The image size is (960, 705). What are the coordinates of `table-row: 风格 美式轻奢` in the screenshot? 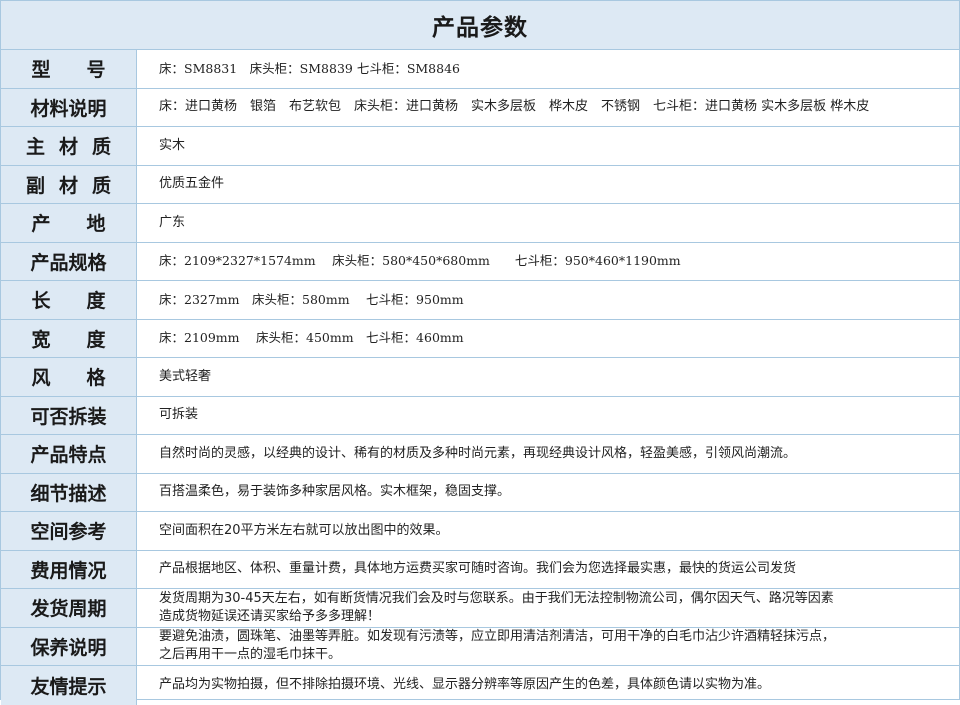 It's located at (480, 377).